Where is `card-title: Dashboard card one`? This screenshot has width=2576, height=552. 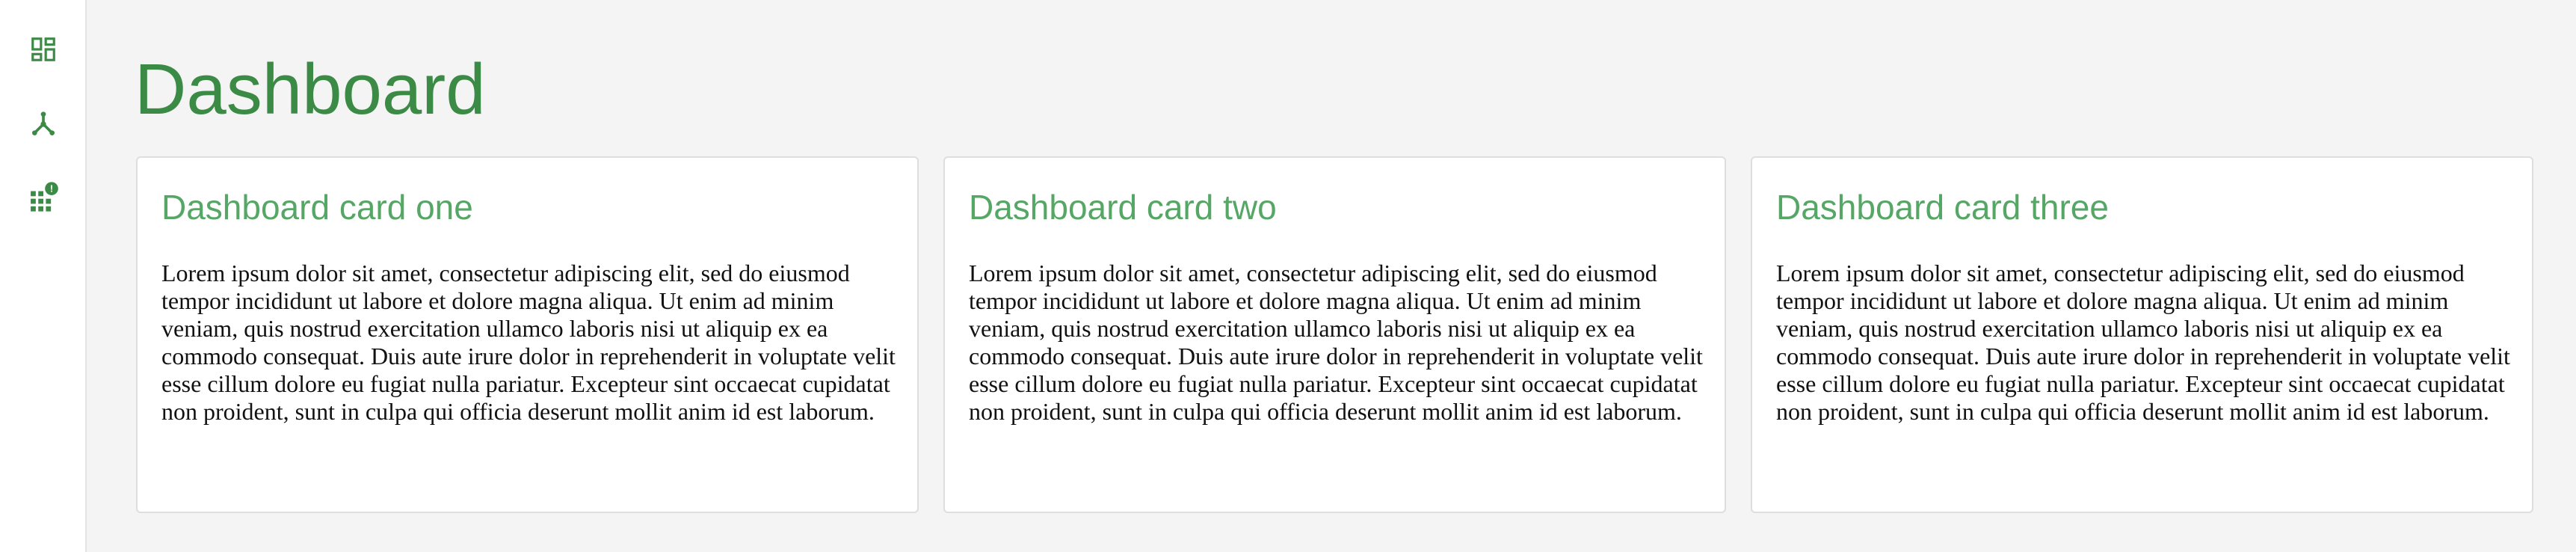
card-title: Dashboard card one is located at coordinates (317, 207).